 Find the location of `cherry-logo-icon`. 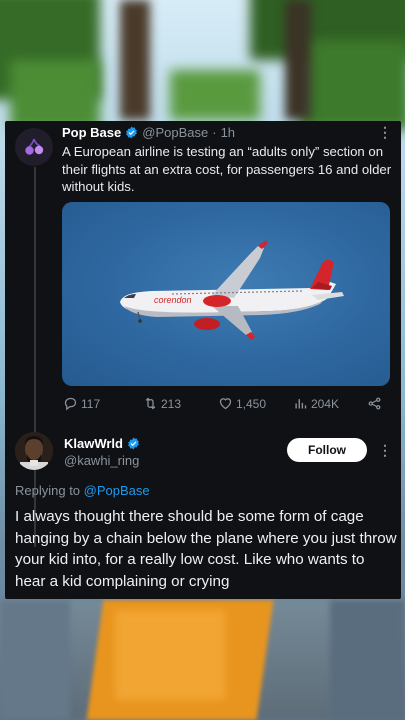

cherry-logo-icon is located at coordinates (34, 146).